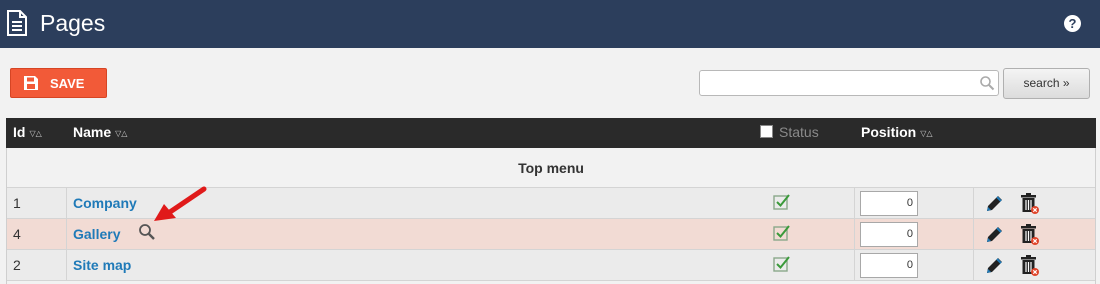 The width and height of the screenshot is (1100, 284). Describe the element at coordinates (96, 234) in the screenshot. I see `row-name-link: Gallery` at that location.